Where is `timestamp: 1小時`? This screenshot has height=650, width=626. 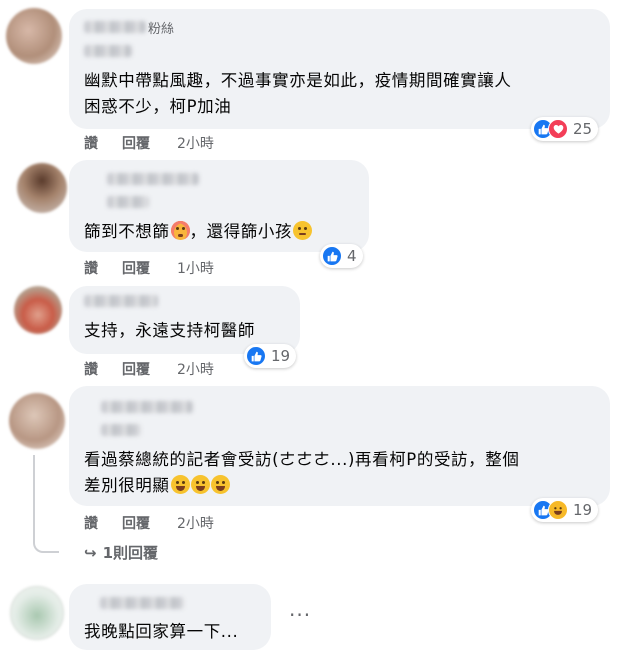
timestamp: 1小時 is located at coordinates (195, 268).